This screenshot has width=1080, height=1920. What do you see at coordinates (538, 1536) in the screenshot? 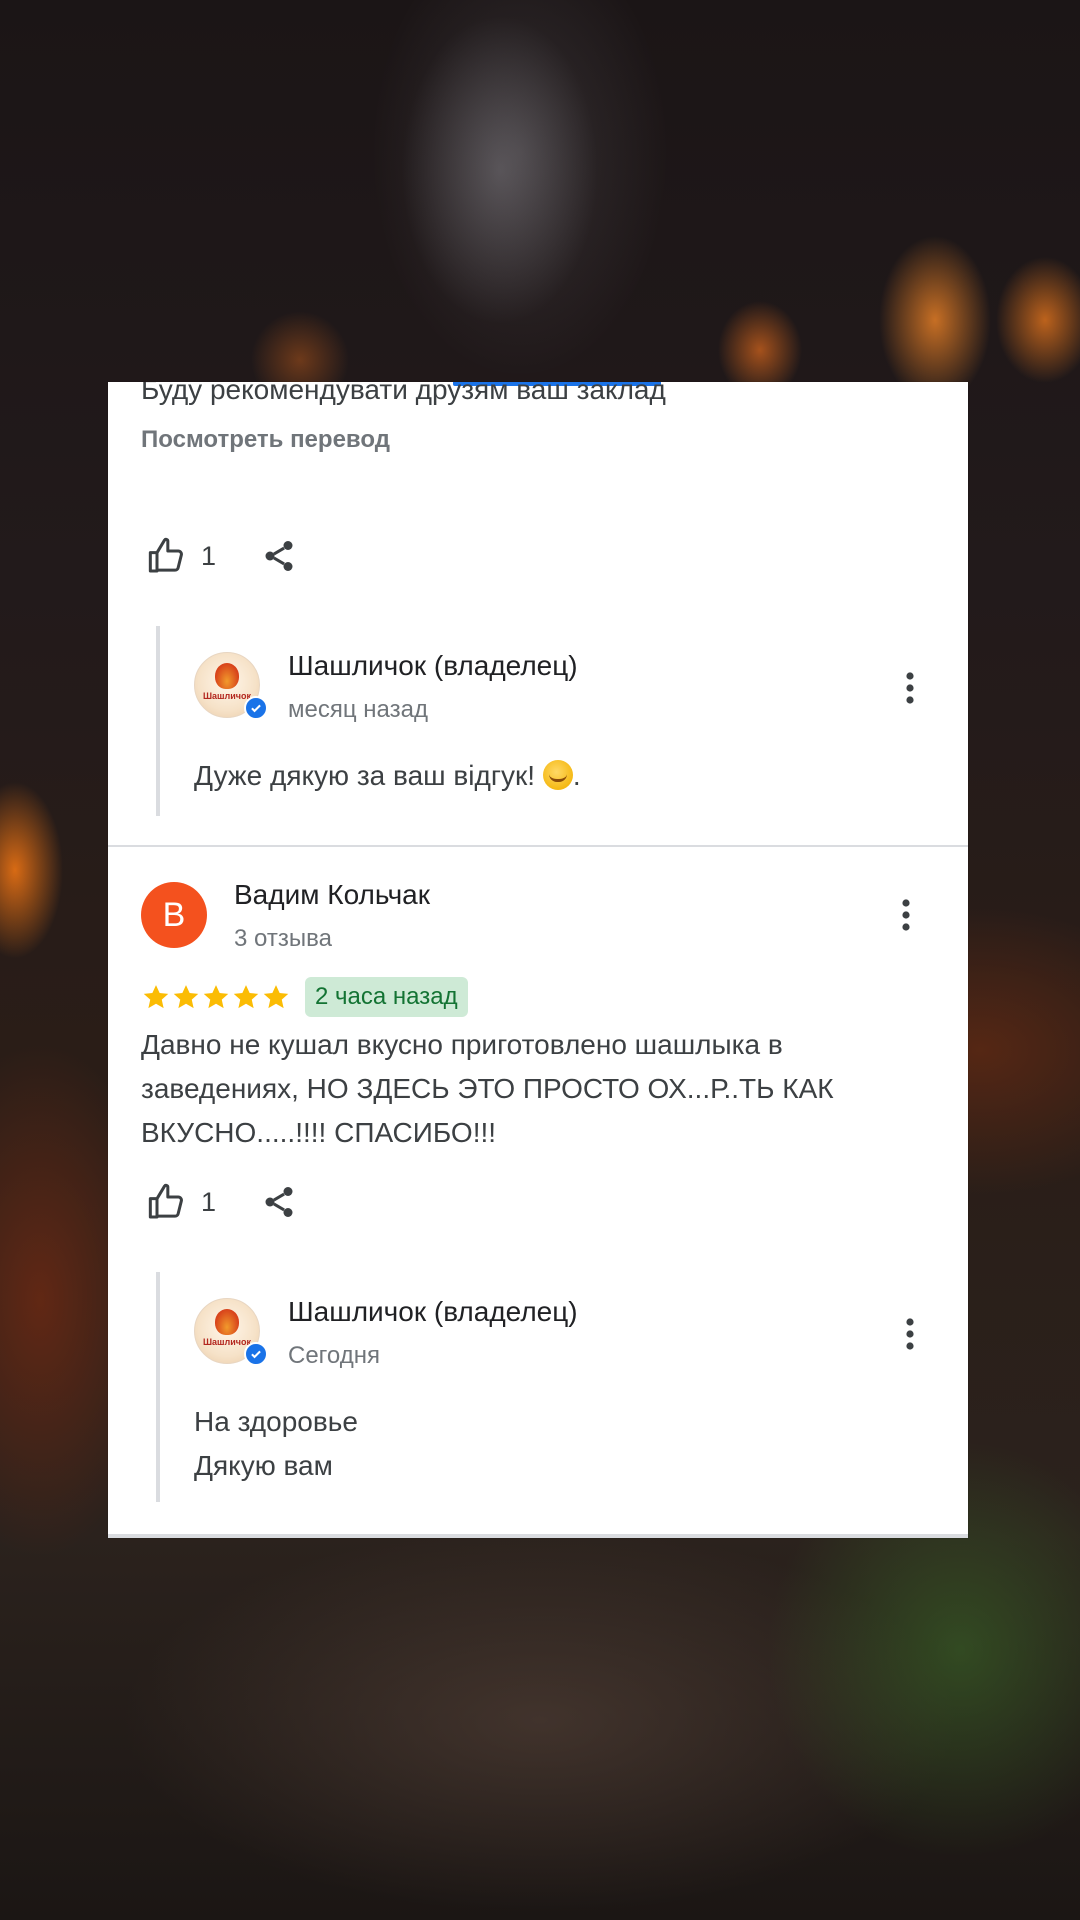
I see `card-bottom-divider` at bounding box center [538, 1536].